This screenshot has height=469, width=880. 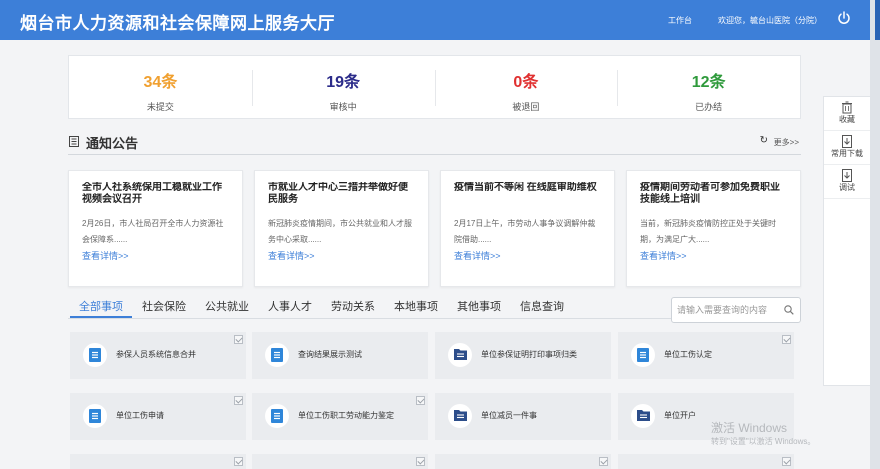 What do you see at coordinates (160, 82) in the screenshot?
I see `stat-value: 34条` at bounding box center [160, 82].